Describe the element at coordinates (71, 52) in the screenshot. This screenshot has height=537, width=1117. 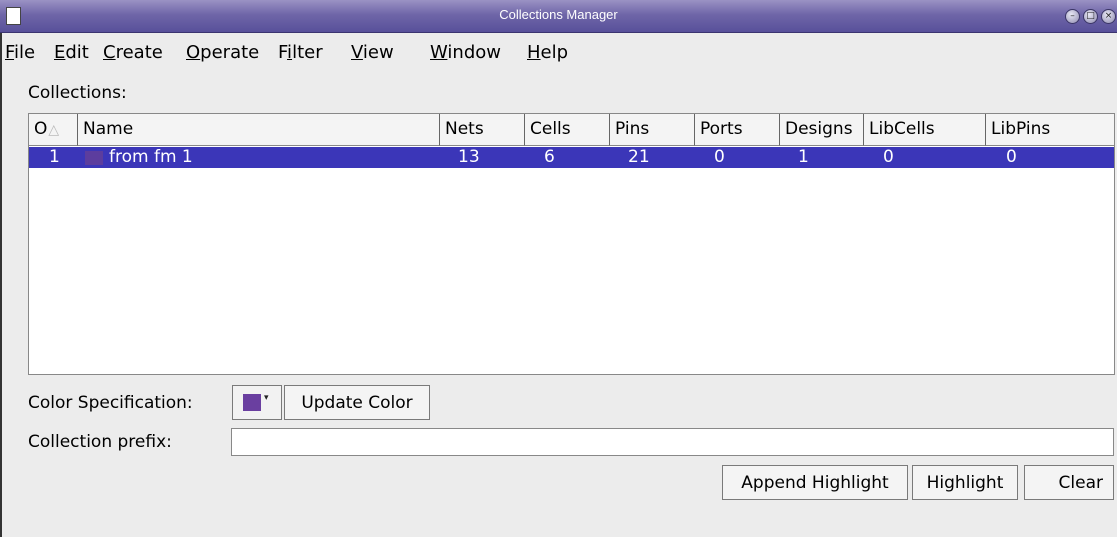
I see `menu-edit: Edit` at that location.